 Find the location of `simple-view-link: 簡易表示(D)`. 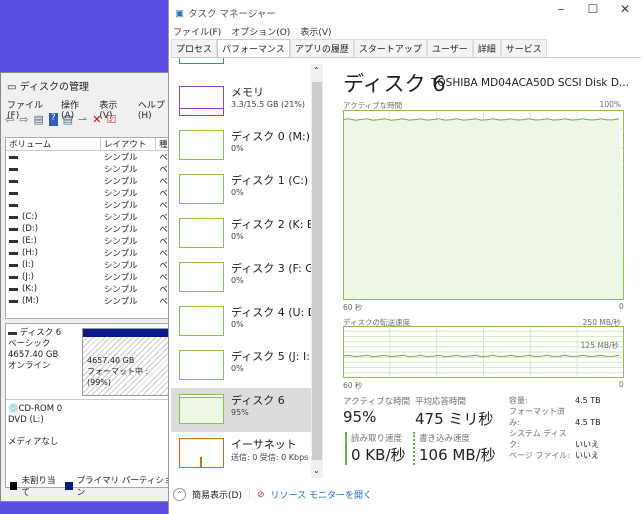

simple-view-link: 簡易表示(D) is located at coordinates (217, 494).